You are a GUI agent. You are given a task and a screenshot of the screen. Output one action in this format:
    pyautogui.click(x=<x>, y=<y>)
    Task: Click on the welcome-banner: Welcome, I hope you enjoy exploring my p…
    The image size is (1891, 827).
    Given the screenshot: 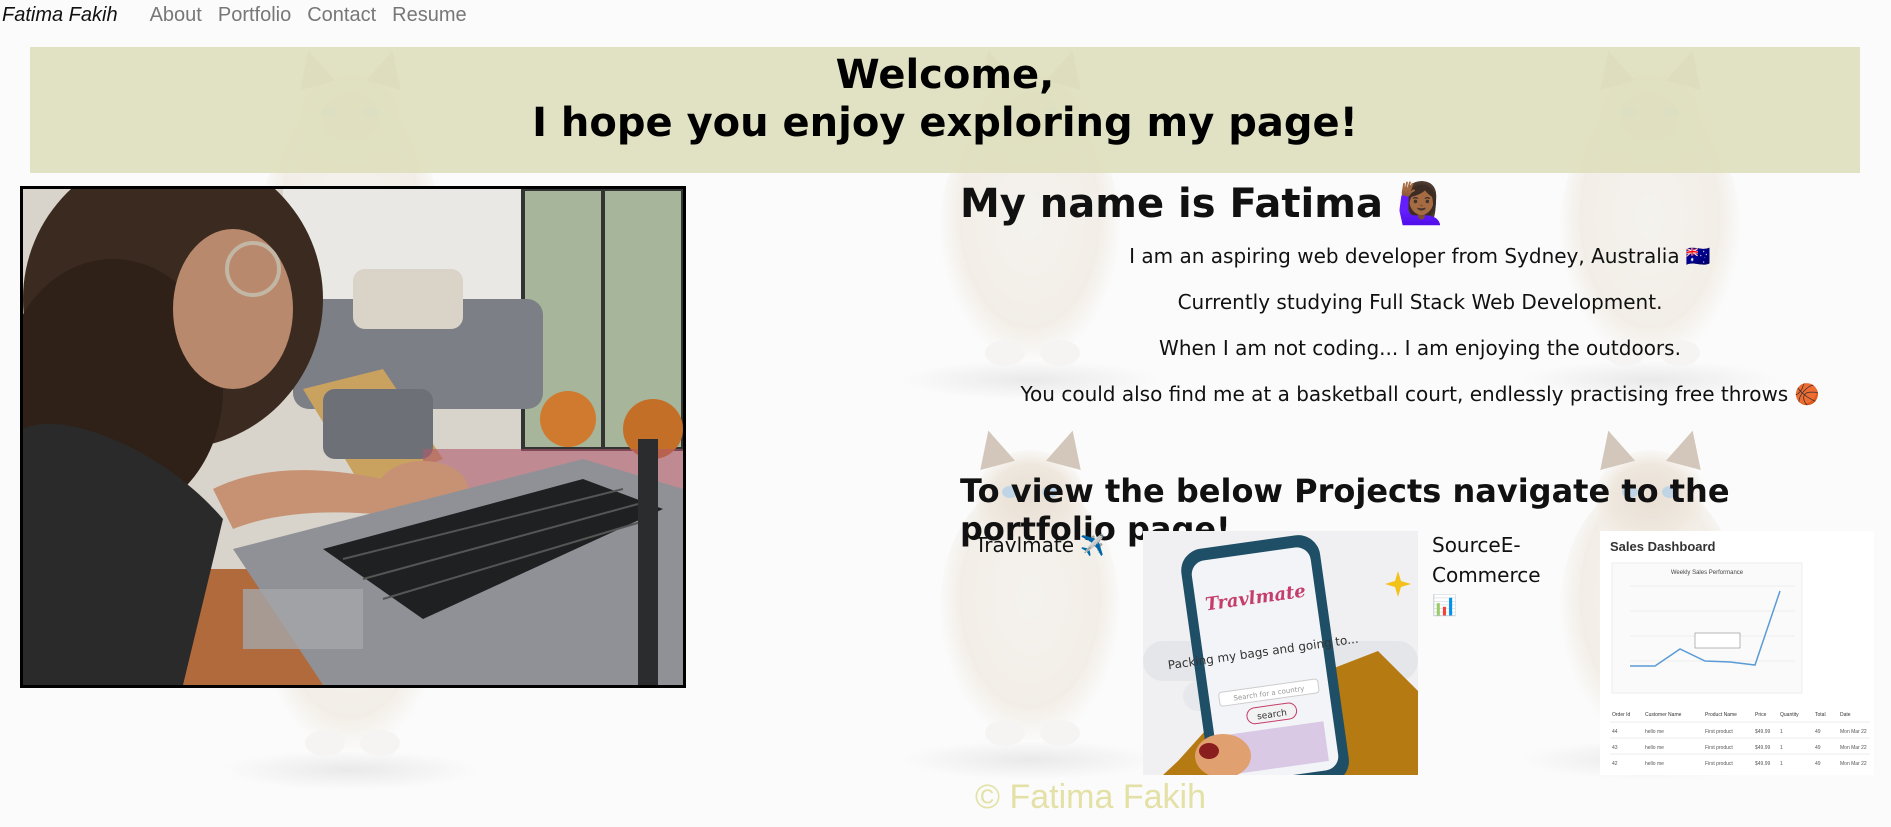 What is the action you would take?
    pyautogui.click(x=945, y=110)
    